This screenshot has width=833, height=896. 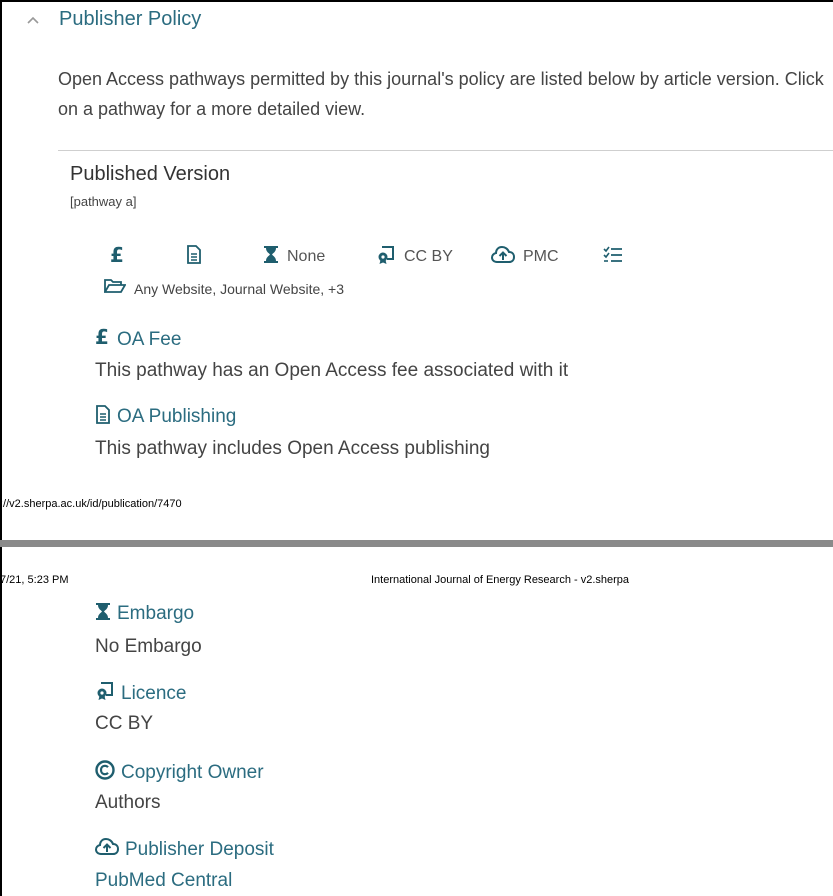 I want to click on feature-desc: No Embargo, so click(x=148, y=646).